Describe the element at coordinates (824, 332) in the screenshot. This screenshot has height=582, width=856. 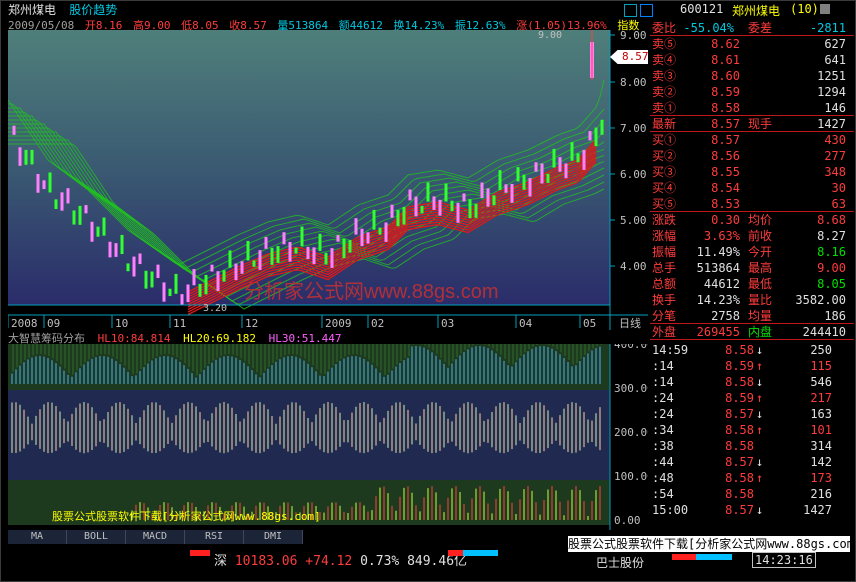
I see `inner-value: 244410` at that location.